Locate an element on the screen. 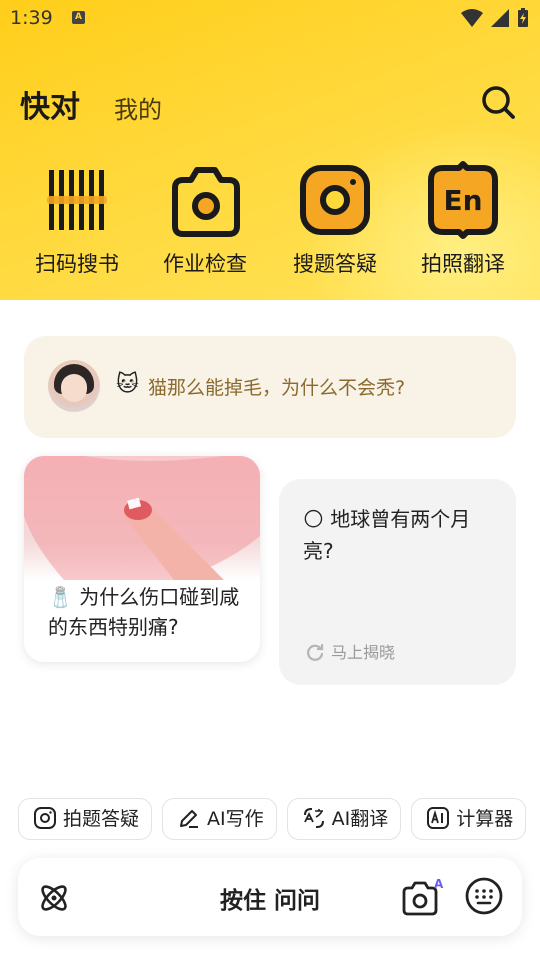  cat-emoji-icon: 🐱 is located at coordinates (127, 384).